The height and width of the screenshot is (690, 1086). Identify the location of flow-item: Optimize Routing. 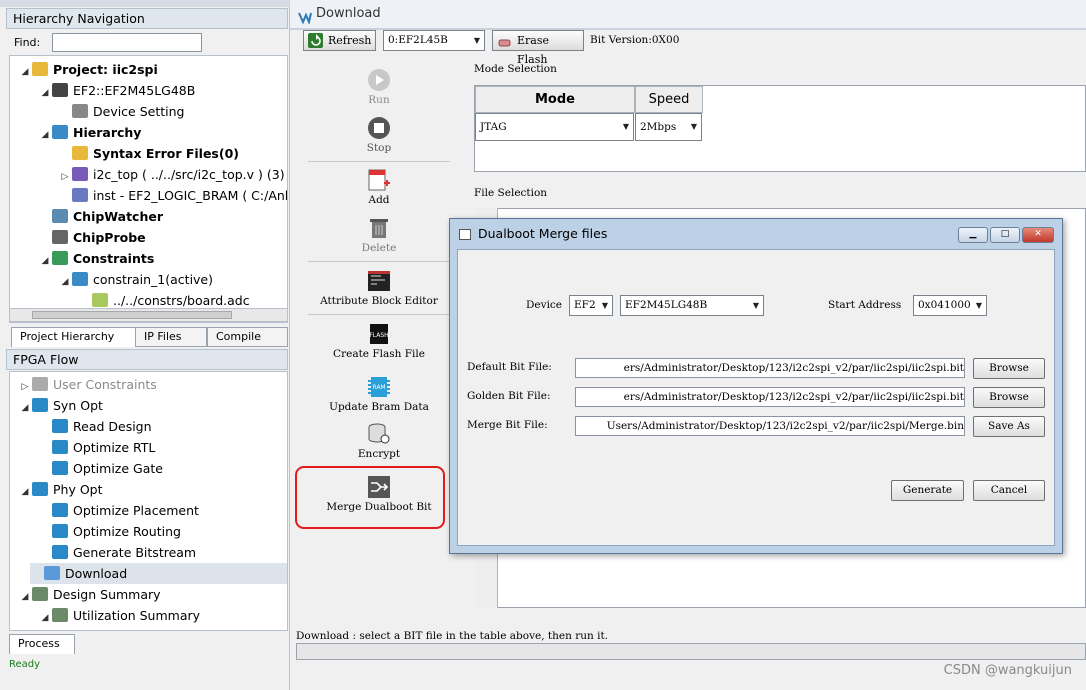
(109, 531).